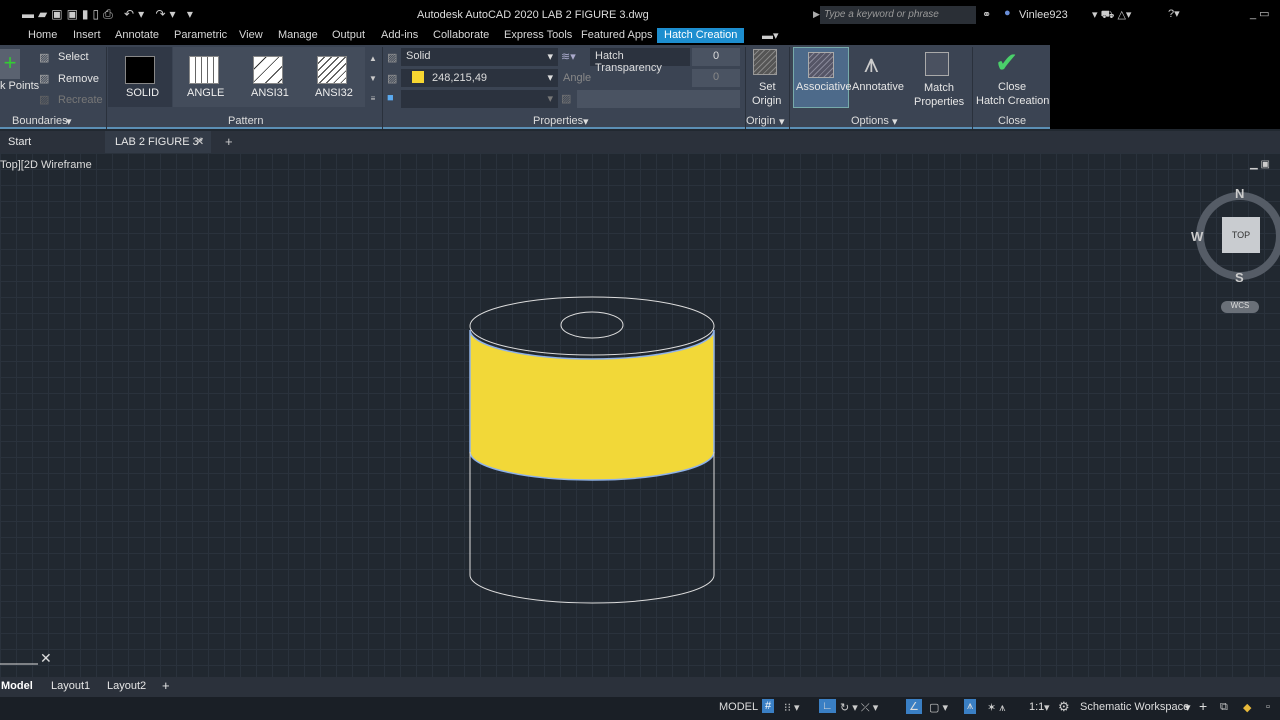  Describe the element at coordinates (205, 93) in the screenshot. I see `pattern-angle-label: ANGLE` at that location.